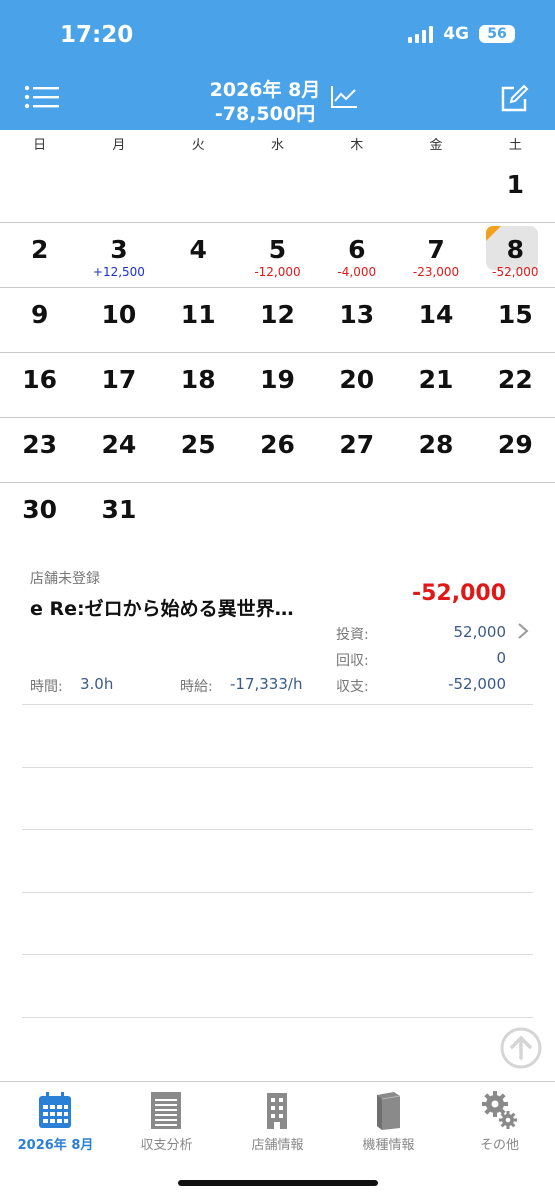  I want to click on calendar-day: 30, so click(39, 515).